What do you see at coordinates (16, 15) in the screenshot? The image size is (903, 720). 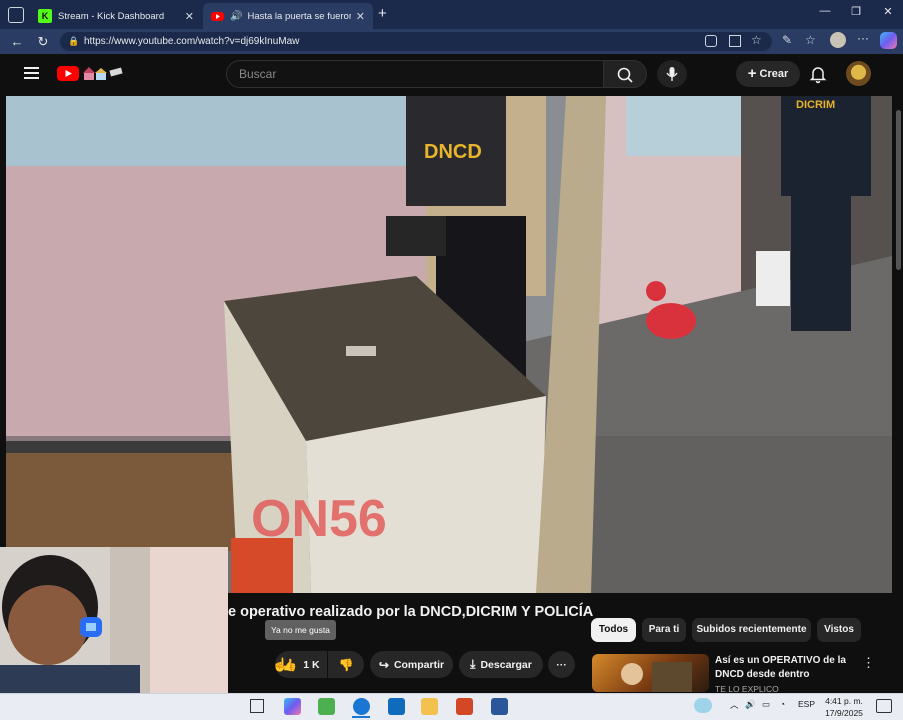 I see `tab-actions-icon` at bounding box center [16, 15].